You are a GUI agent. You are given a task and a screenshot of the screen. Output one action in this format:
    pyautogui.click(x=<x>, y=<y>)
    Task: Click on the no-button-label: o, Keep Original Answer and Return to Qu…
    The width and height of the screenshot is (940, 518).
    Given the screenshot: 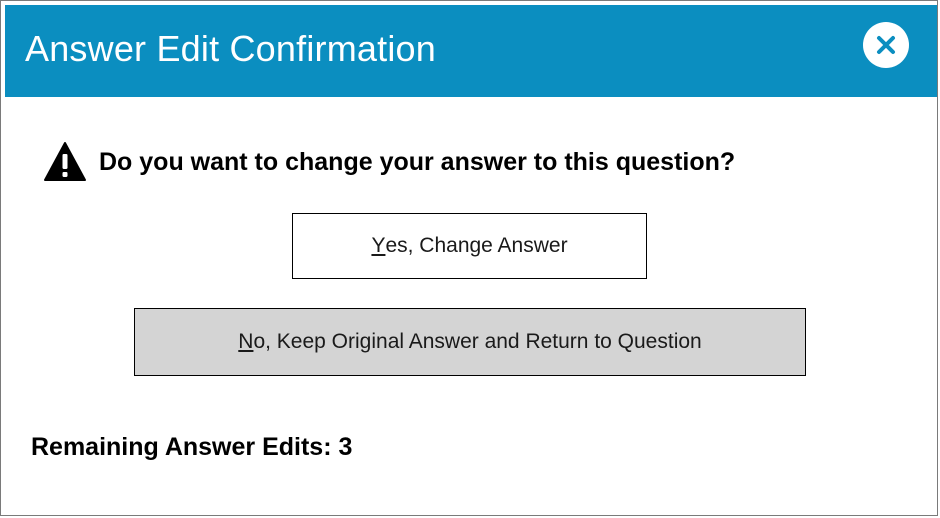 What is the action you would take?
    pyautogui.click(x=477, y=341)
    